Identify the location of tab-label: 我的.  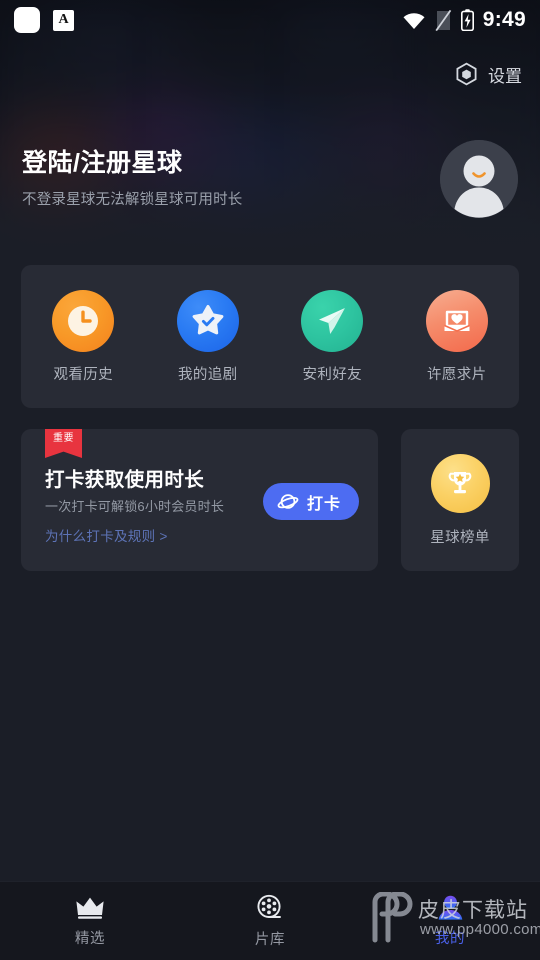
(450, 939).